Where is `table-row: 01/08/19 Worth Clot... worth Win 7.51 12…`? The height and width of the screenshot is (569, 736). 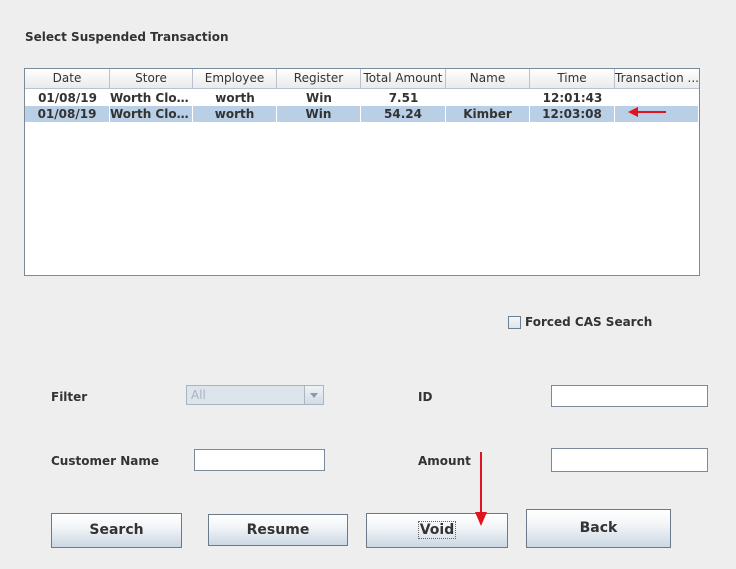 table-row: 01/08/19 Worth Clot... worth Win 7.51 12… is located at coordinates (362, 98).